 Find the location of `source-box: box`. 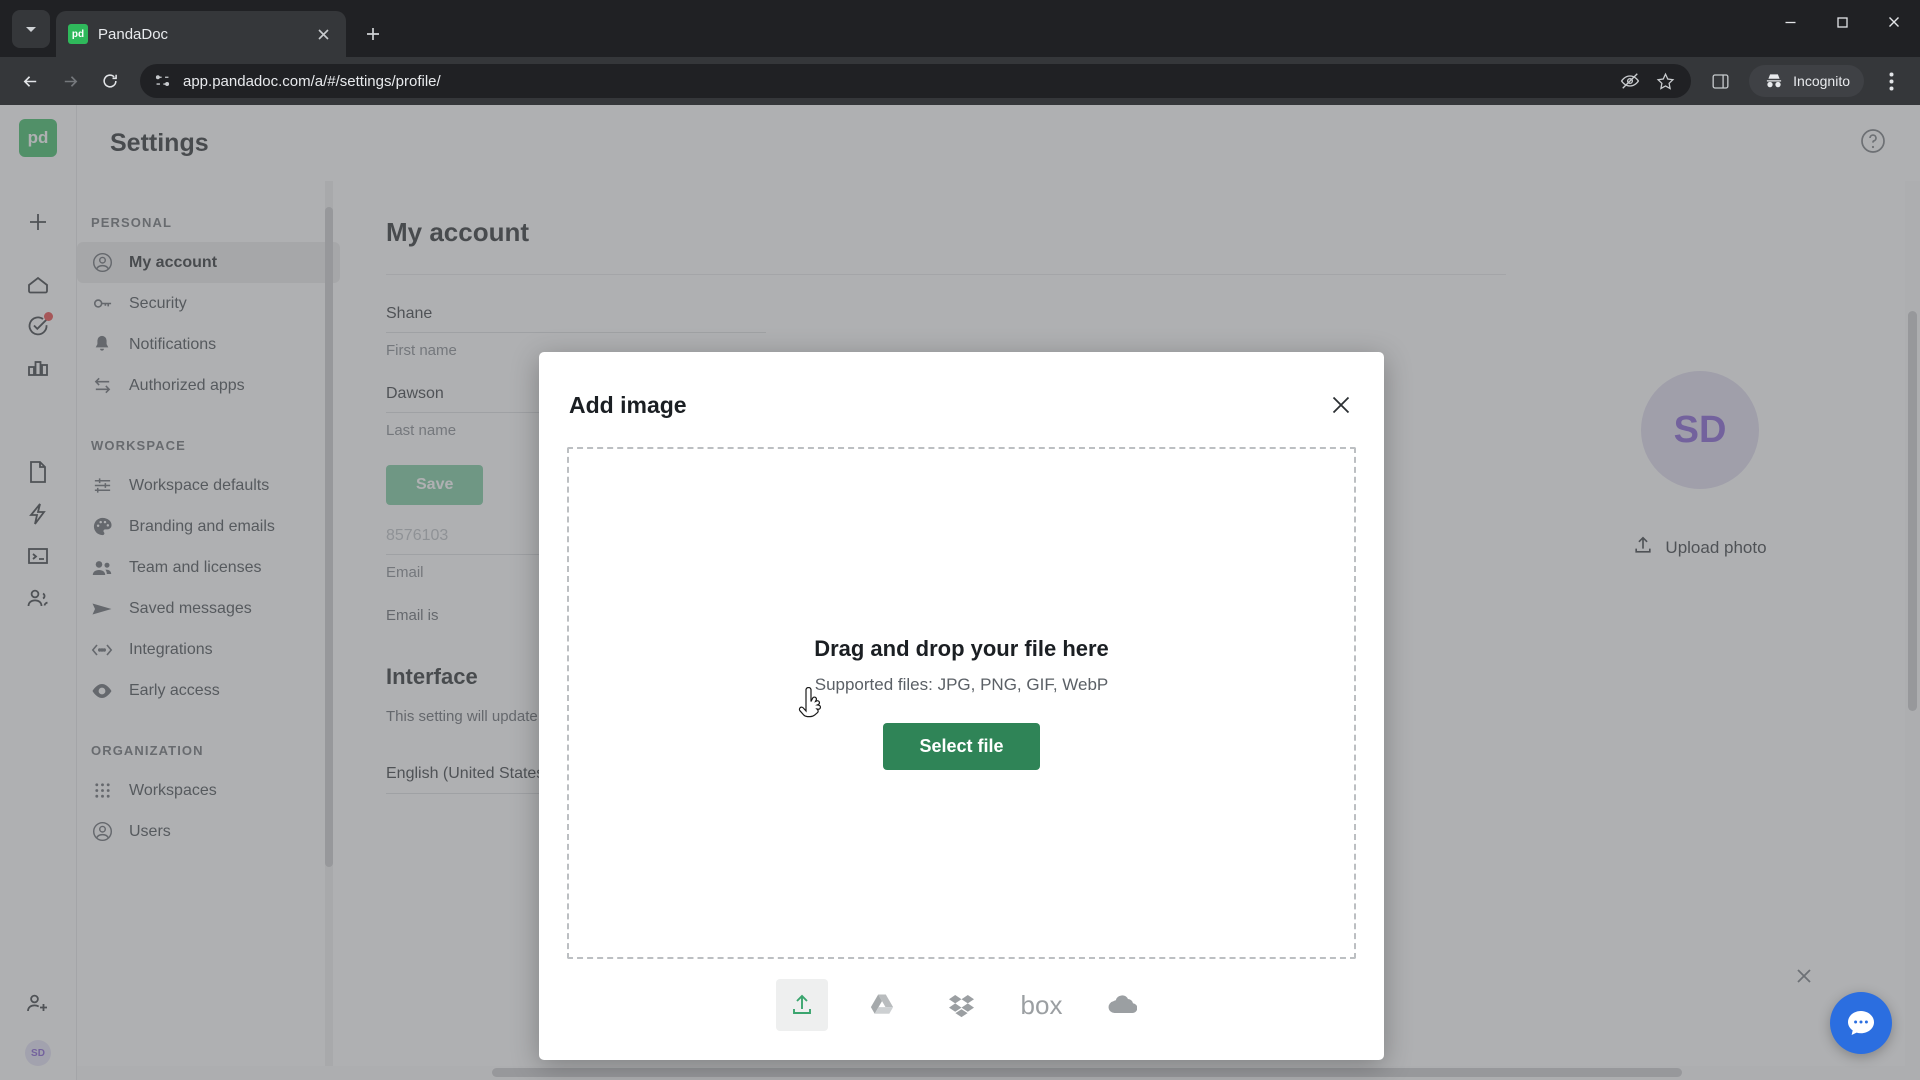

source-box: box is located at coordinates (1042, 1005).